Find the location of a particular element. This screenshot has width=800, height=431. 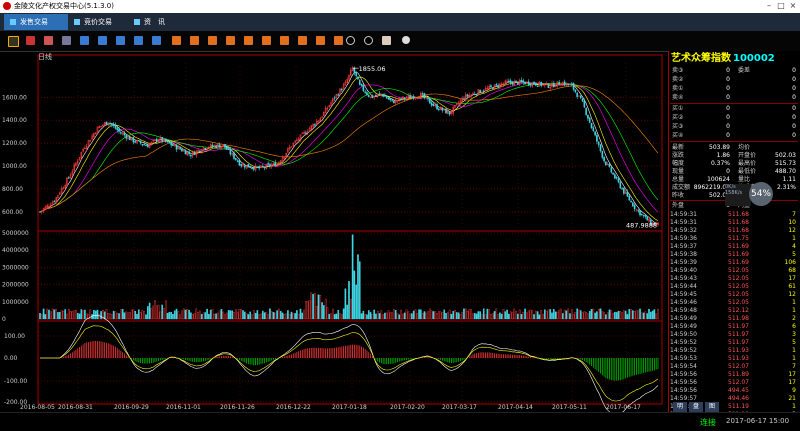

tab-book: 盘 is located at coordinates (696, 407).